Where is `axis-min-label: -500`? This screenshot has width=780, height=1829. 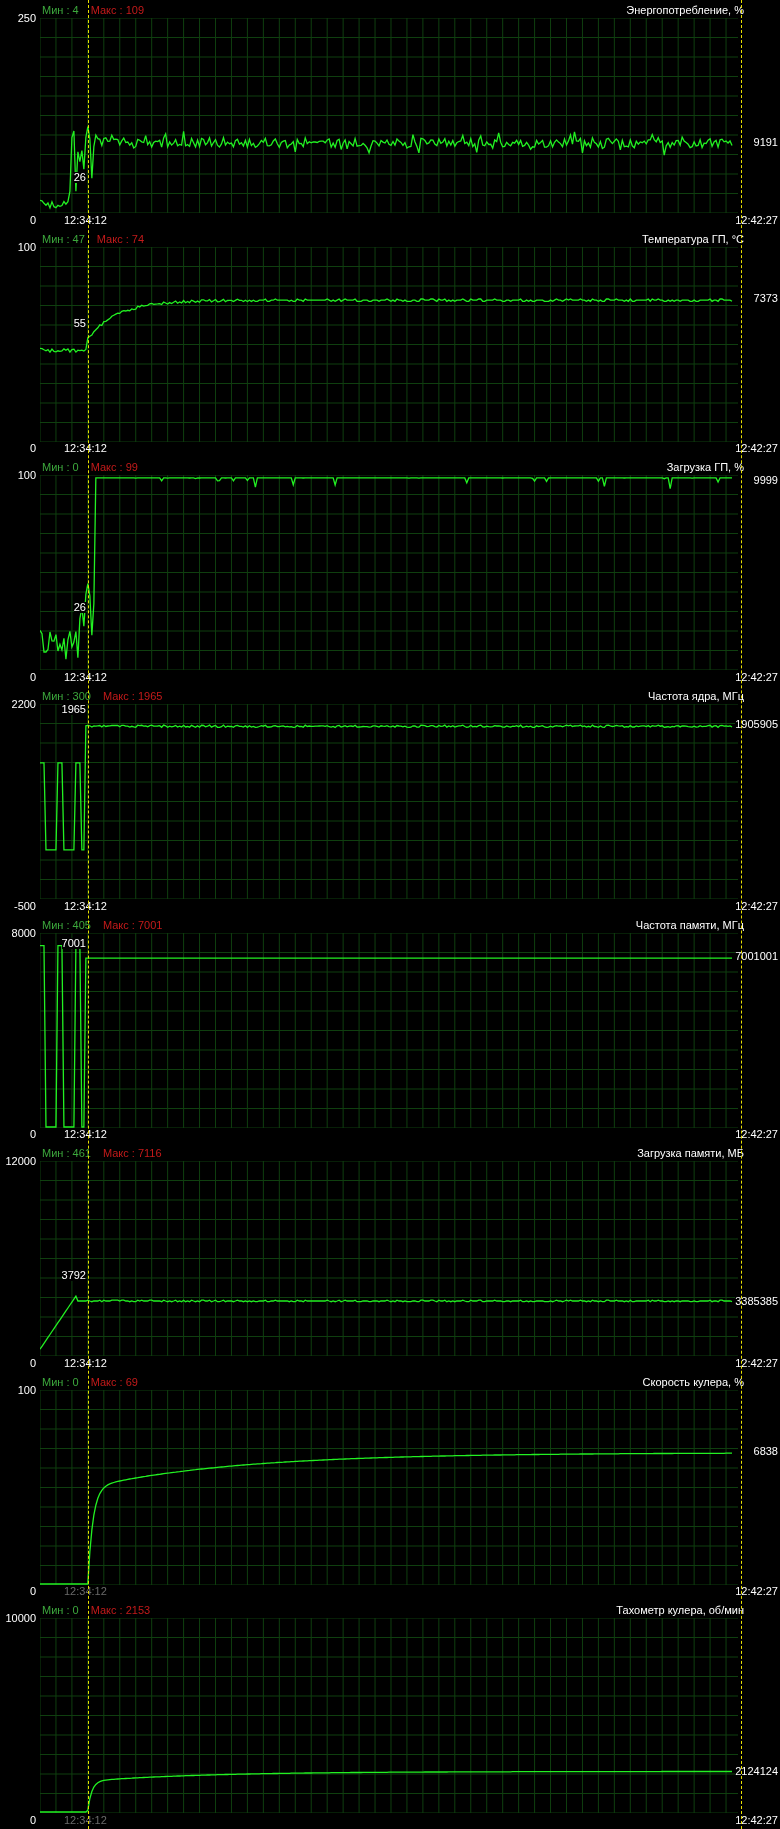 axis-min-label: -500 is located at coordinates (24, 906).